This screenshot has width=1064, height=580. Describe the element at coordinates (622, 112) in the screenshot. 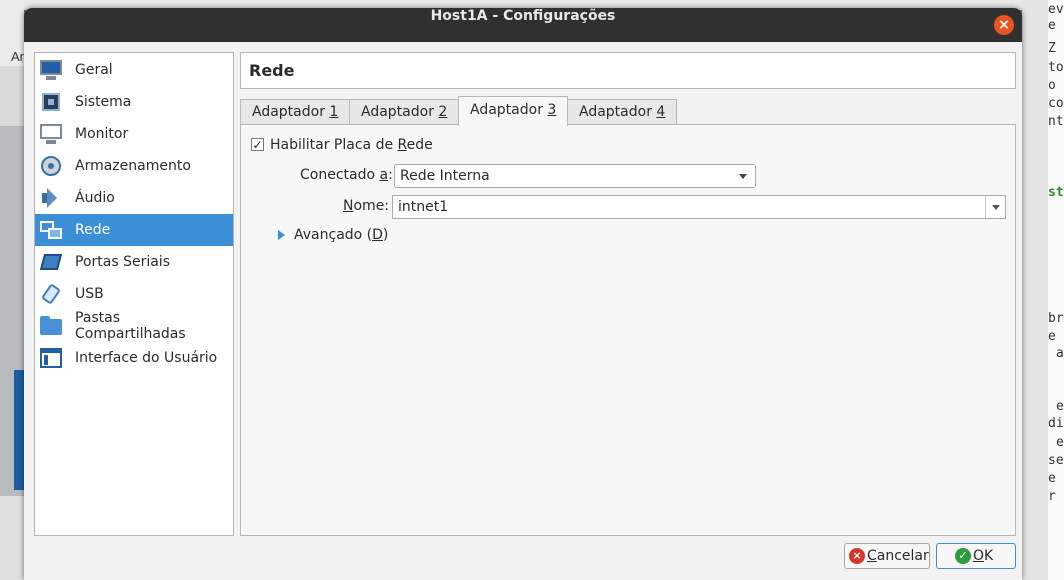

I see `tab-adaptador-4: Adaptador 4` at that location.